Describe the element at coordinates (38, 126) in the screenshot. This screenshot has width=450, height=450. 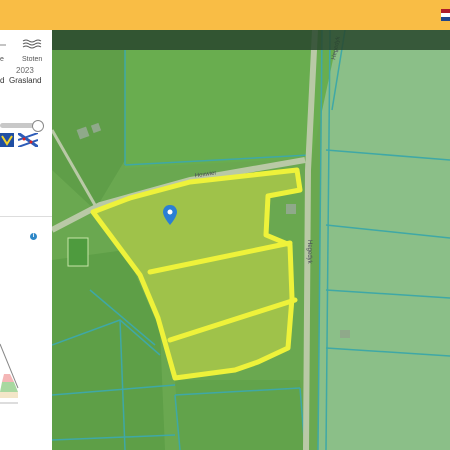
I see `year-slider-handle` at that location.